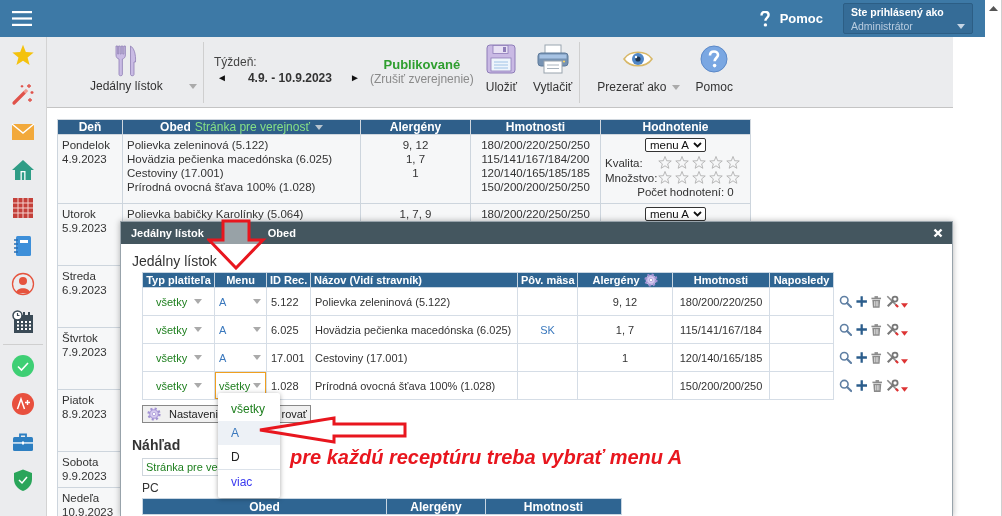 This screenshot has height=516, width=1002. What do you see at coordinates (288, 301) in the screenshot?
I see `table-cell: 5.122` at bounding box center [288, 301].